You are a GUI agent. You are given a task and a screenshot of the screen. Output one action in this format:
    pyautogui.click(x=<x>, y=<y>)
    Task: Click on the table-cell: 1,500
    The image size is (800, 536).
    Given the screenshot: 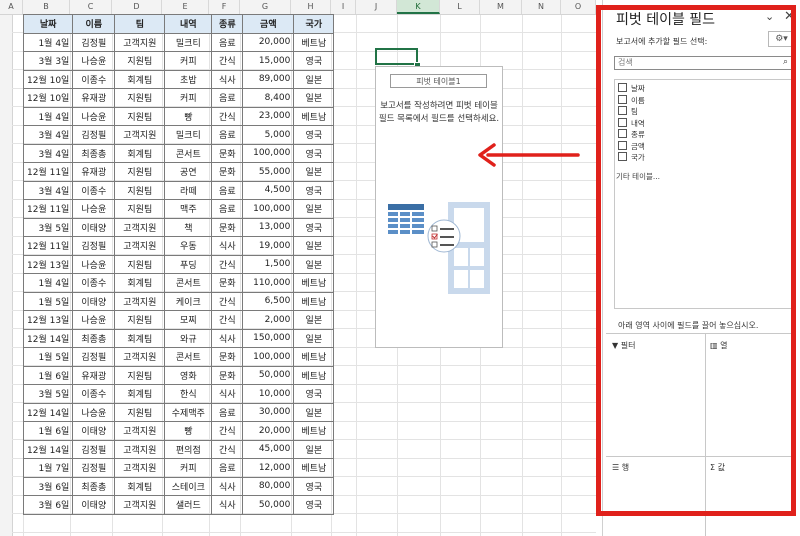 What is the action you would take?
    pyautogui.click(x=268, y=264)
    